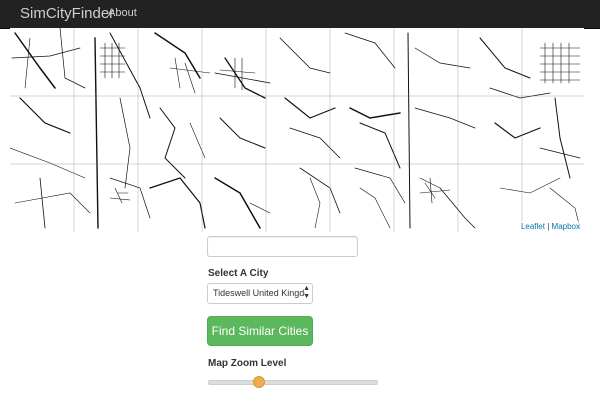 The height and width of the screenshot is (400, 600). What do you see at coordinates (247, 363) in the screenshot?
I see `map-zoom-label: Map Zoom Level` at bounding box center [247, 363].